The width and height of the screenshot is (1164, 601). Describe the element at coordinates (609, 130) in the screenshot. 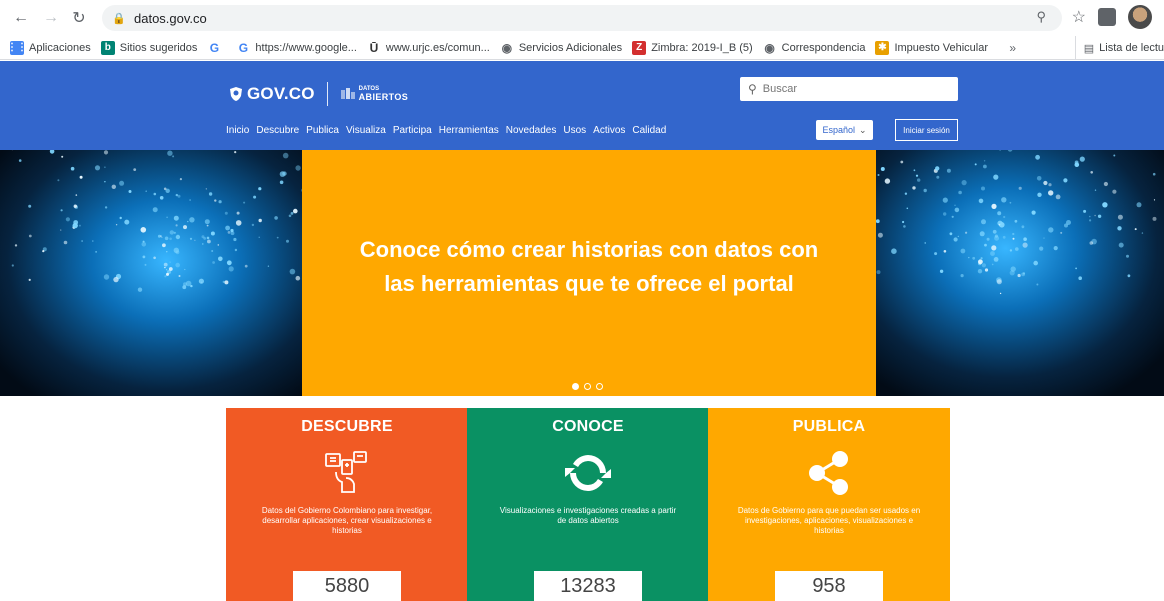

I see `nav-item-activos: Activos` at that location.